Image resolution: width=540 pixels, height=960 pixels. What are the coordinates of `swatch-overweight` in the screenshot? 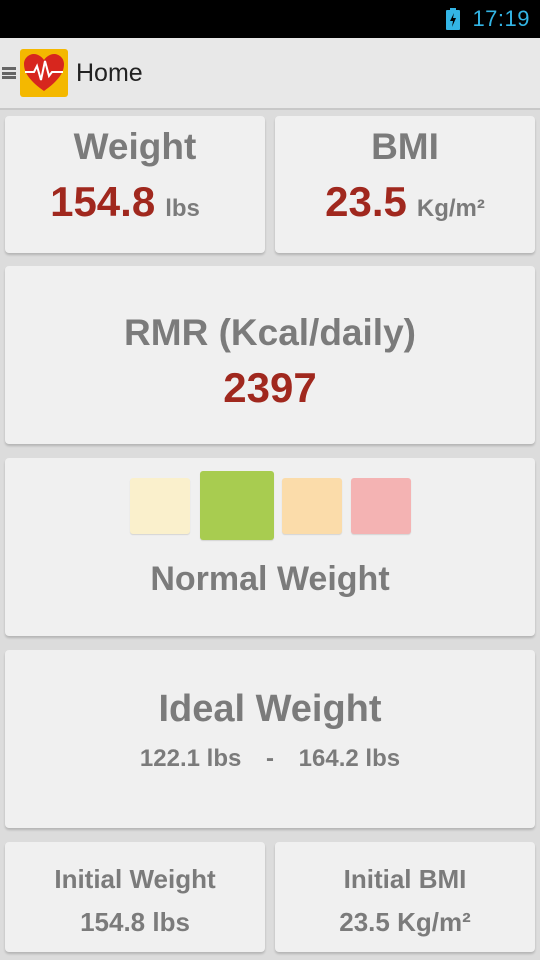 It's located at (312, 506).